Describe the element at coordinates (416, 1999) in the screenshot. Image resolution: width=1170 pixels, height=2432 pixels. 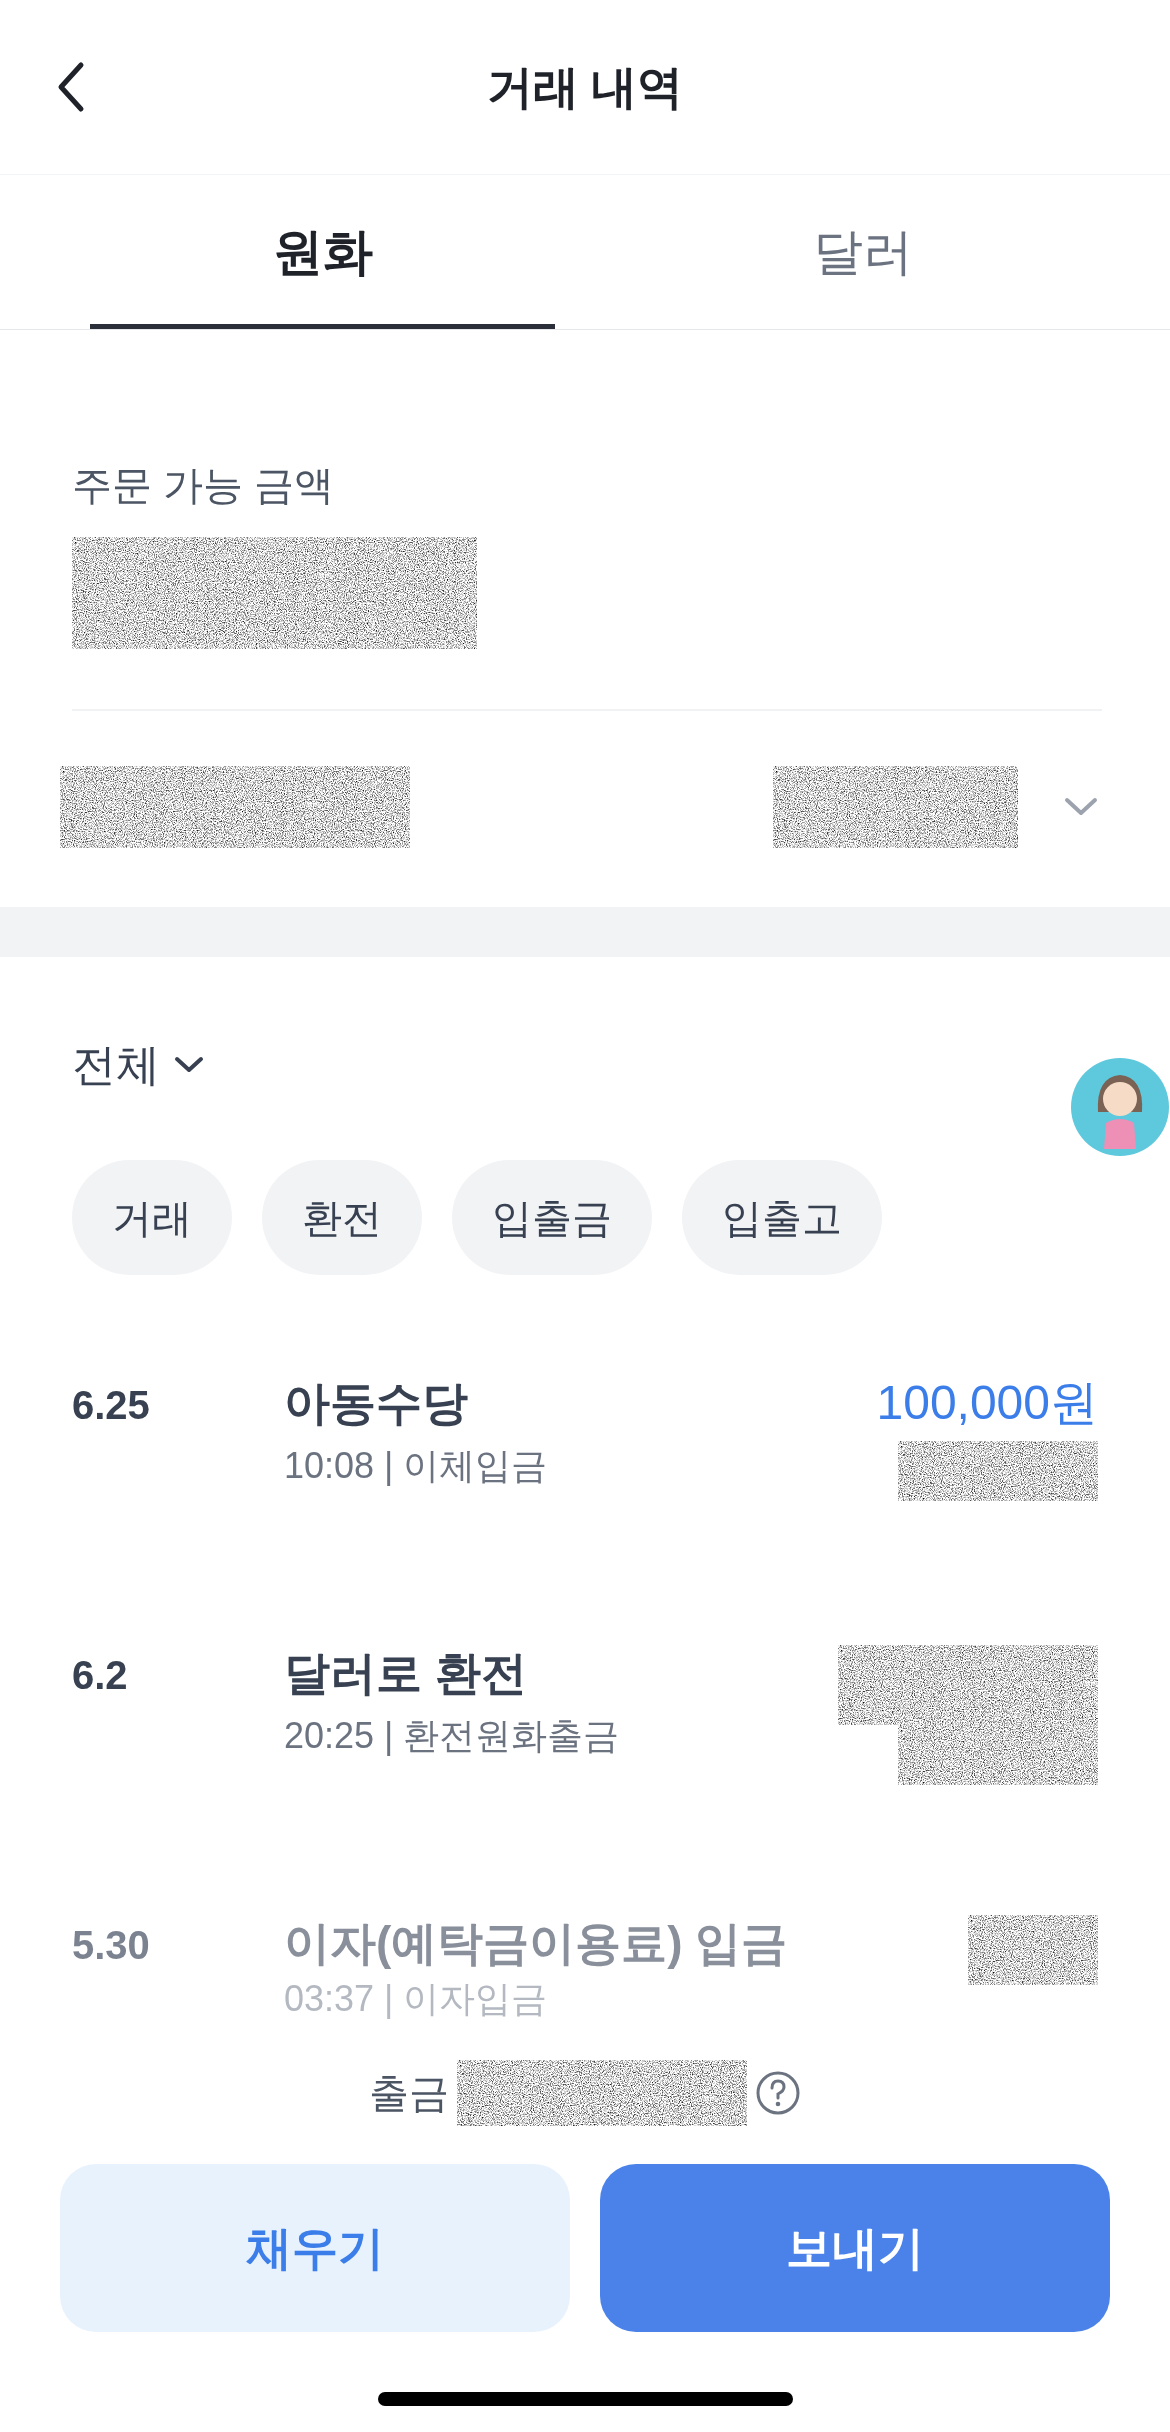
I see `transaction-detail: 03:37 | 이자입금` at that location.